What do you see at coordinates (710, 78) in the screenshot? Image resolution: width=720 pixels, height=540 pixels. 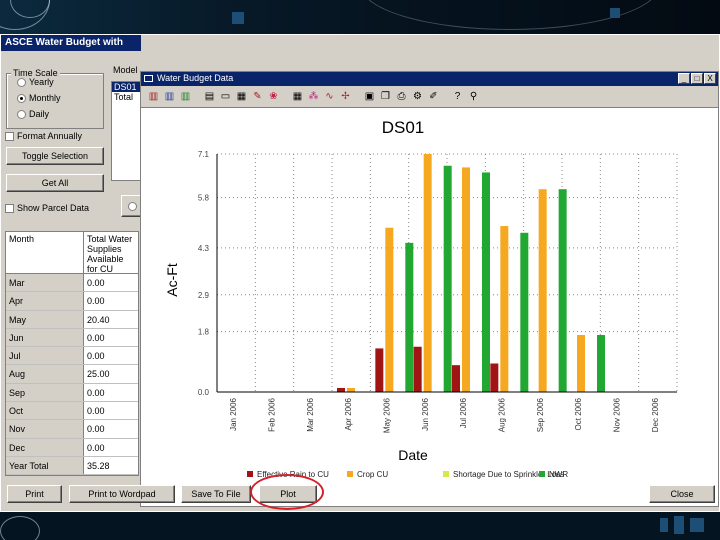 I see `close-window-button: X` at bounding box center [710, 78].